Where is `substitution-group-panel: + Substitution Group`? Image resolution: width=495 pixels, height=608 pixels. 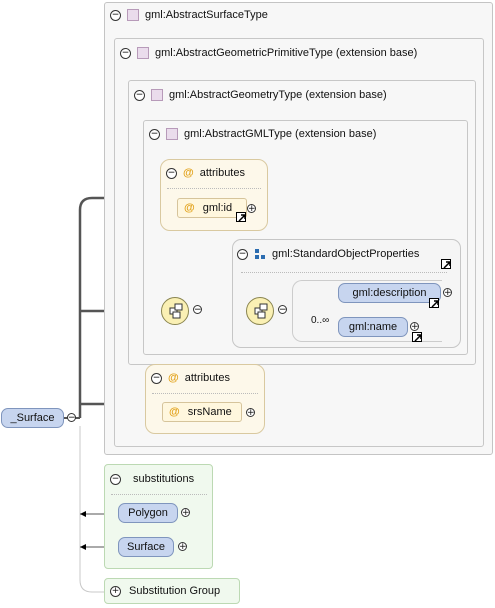 substitution-group-panel: + Substitution Group is located at coordinates (172, 591).